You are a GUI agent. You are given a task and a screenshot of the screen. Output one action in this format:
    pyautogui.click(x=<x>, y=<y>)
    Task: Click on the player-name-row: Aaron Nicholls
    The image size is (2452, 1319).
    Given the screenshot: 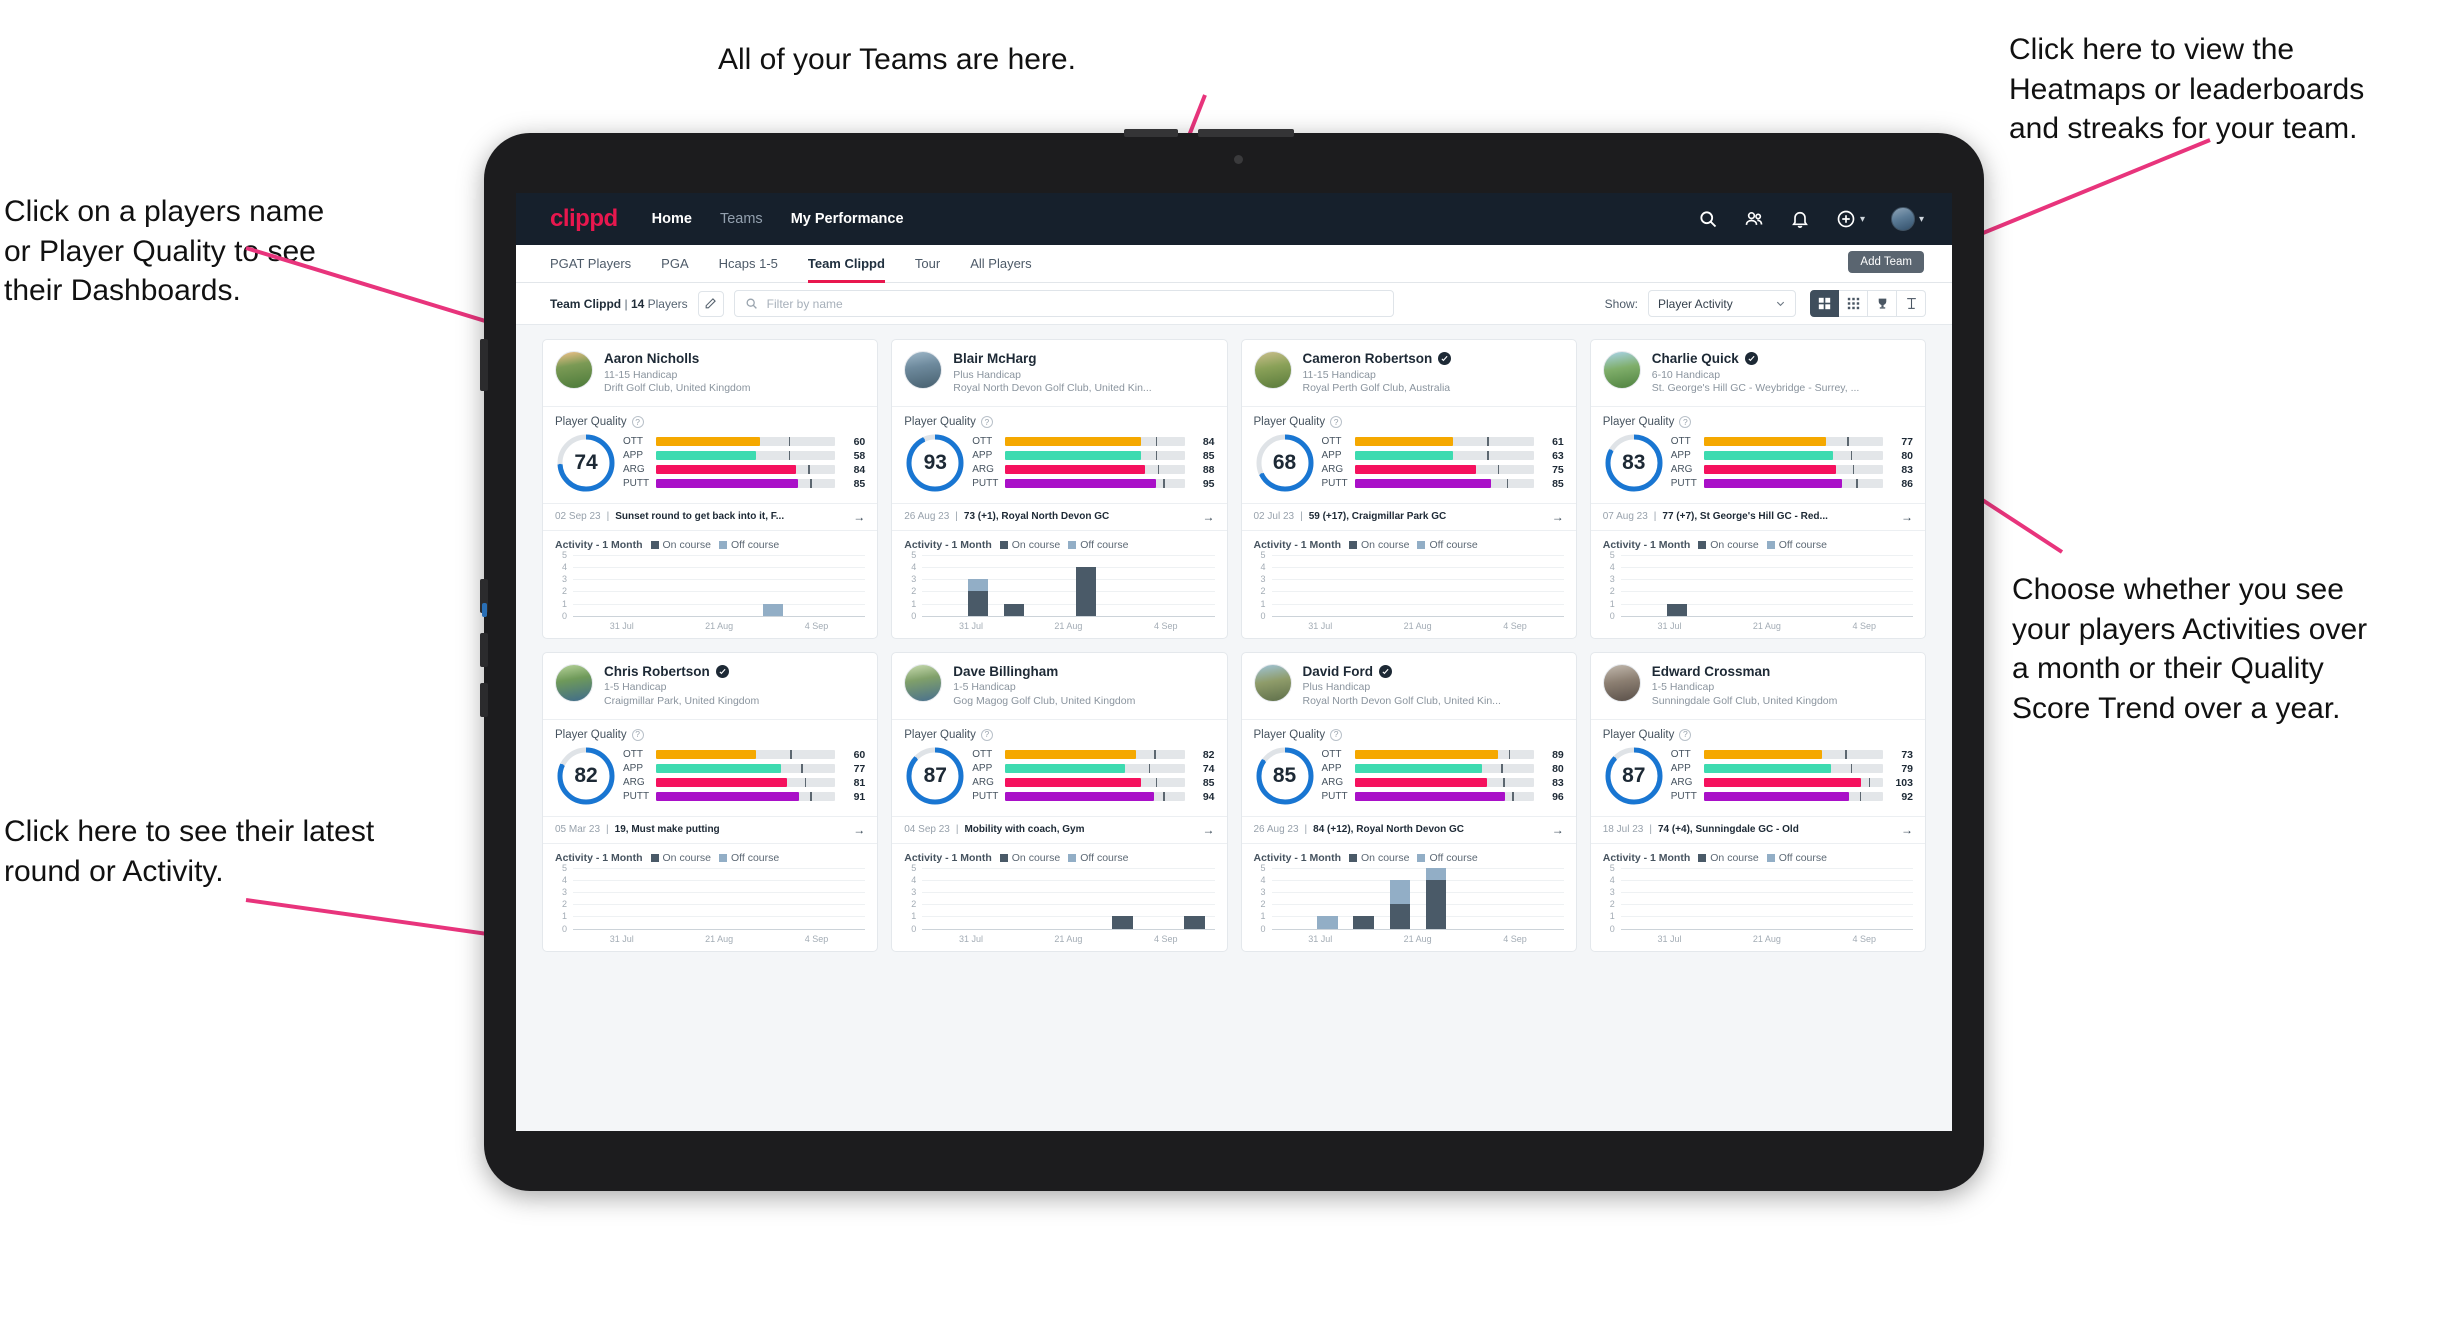 What is the action you would take?
    pyautogui.click(x=677, y=359)
    